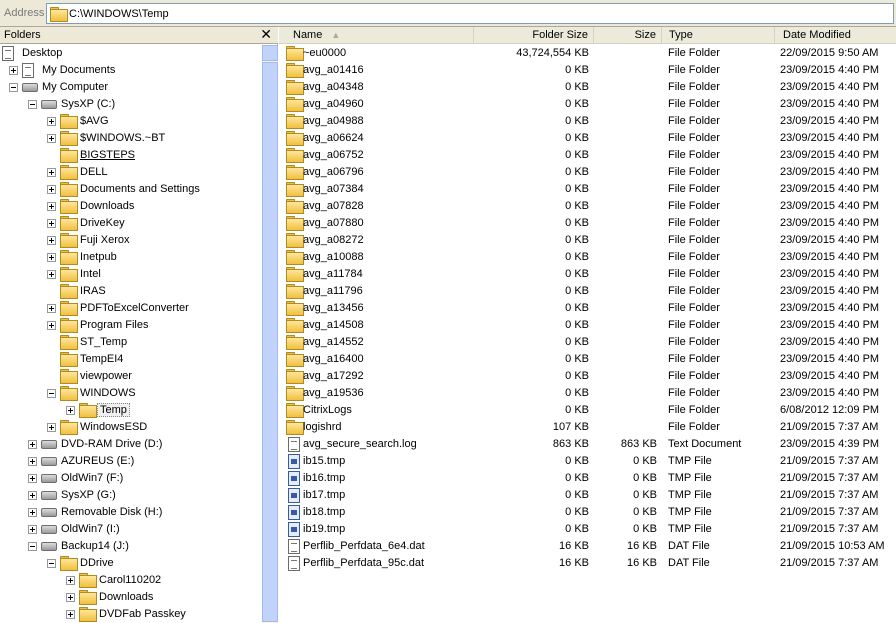 This screenshot has height=623, width=896. Describe the element at coordinates (131, 359) in the screenshot. I see `tree-item: TempEI4` at that location.